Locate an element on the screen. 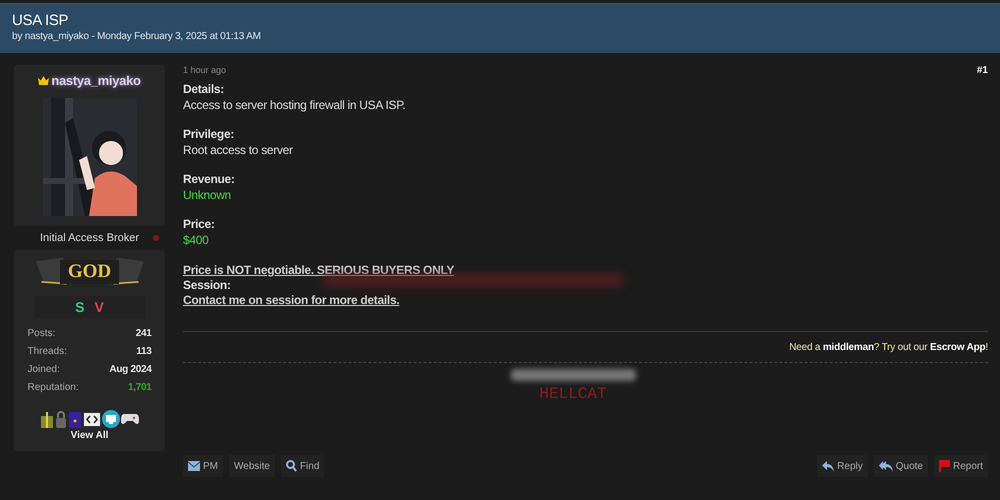  field-value: Root access to server is located at coordinates (238, 150).